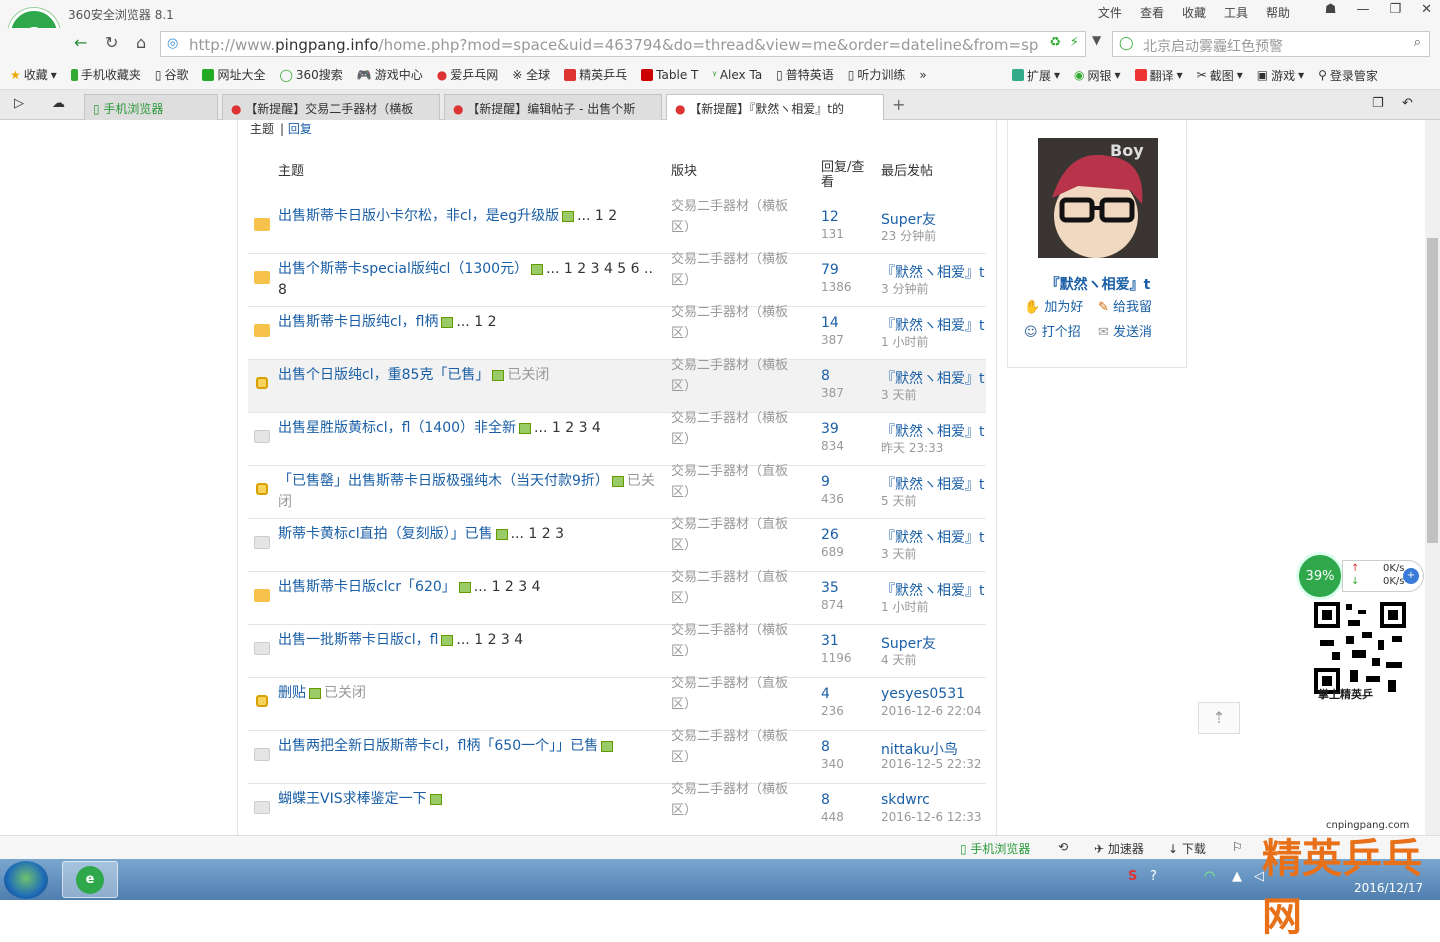 This screenshot has width=1440, height=942. Describe the element at coordinates (151, 107) in the screenshot. I see `tab-mobile-browser: ▯ 手机浏览器` at that location.